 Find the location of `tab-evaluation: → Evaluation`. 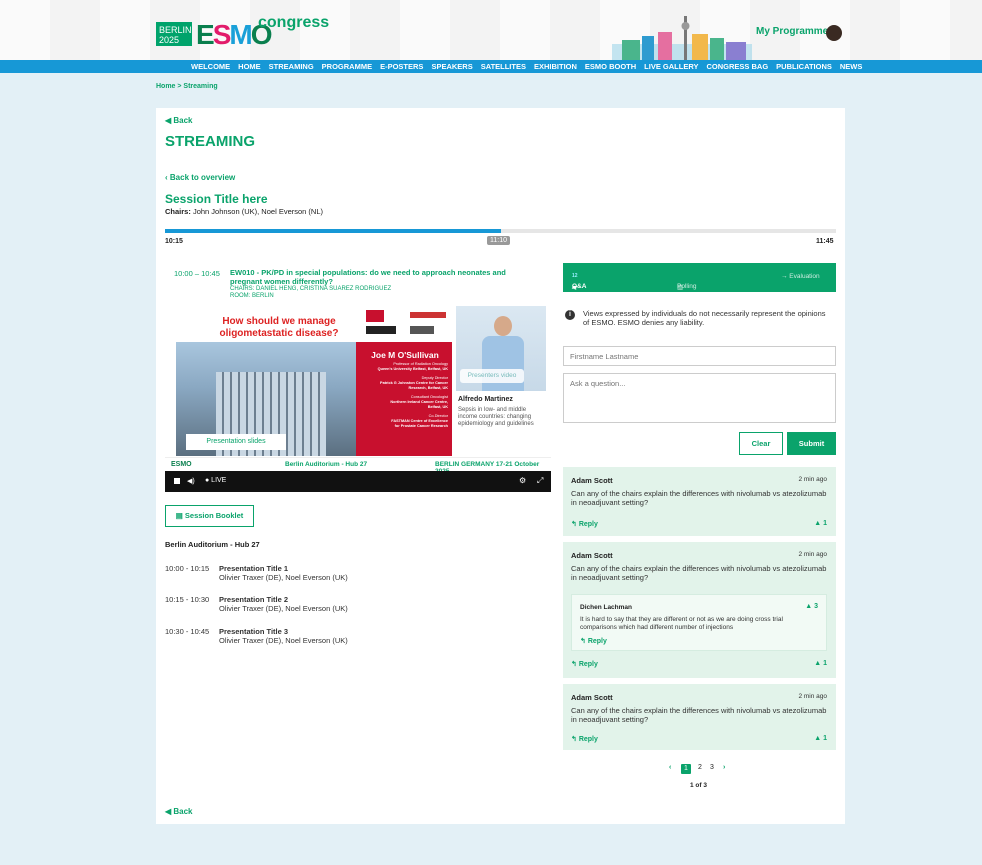

tab-evaluation: → Evaluation is located at coordinates (800, 276).